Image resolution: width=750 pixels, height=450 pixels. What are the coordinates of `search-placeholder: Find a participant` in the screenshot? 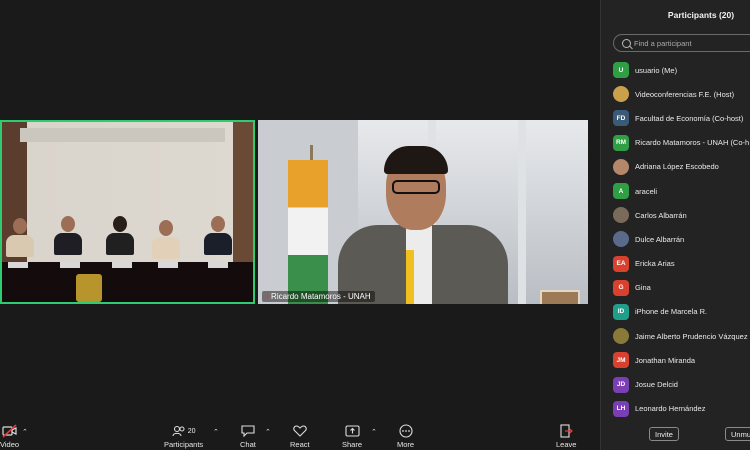 It's located at (663, 43).